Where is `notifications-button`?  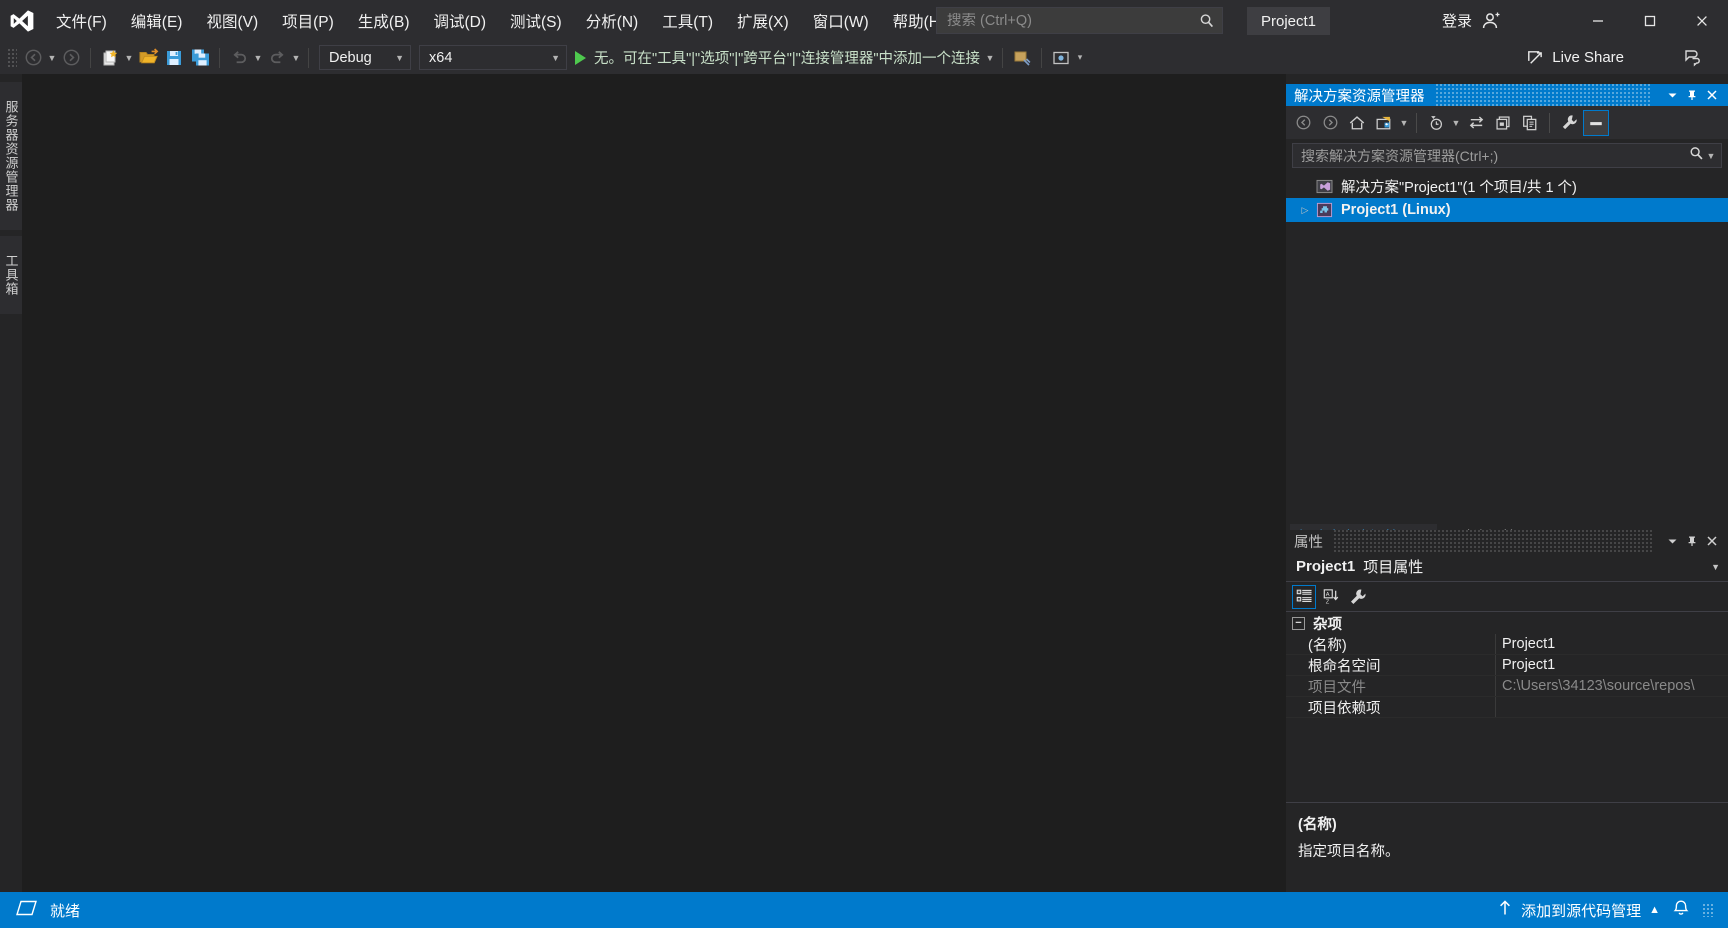
notifications-button is located at coordinates (1681, 910).